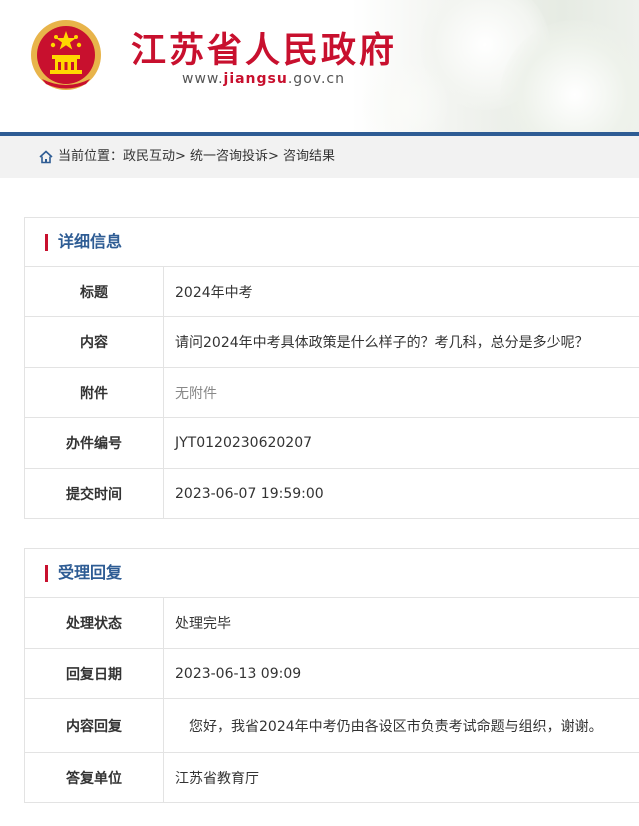 Image resolution: width=639 pixels, height=826 pixels. Describe the element at coordinates (196, 157) in the screenshot. I see `breadcrumb-text: 当前位置：政民互动> 统一咨询投诉> 咨询结果` at that location.